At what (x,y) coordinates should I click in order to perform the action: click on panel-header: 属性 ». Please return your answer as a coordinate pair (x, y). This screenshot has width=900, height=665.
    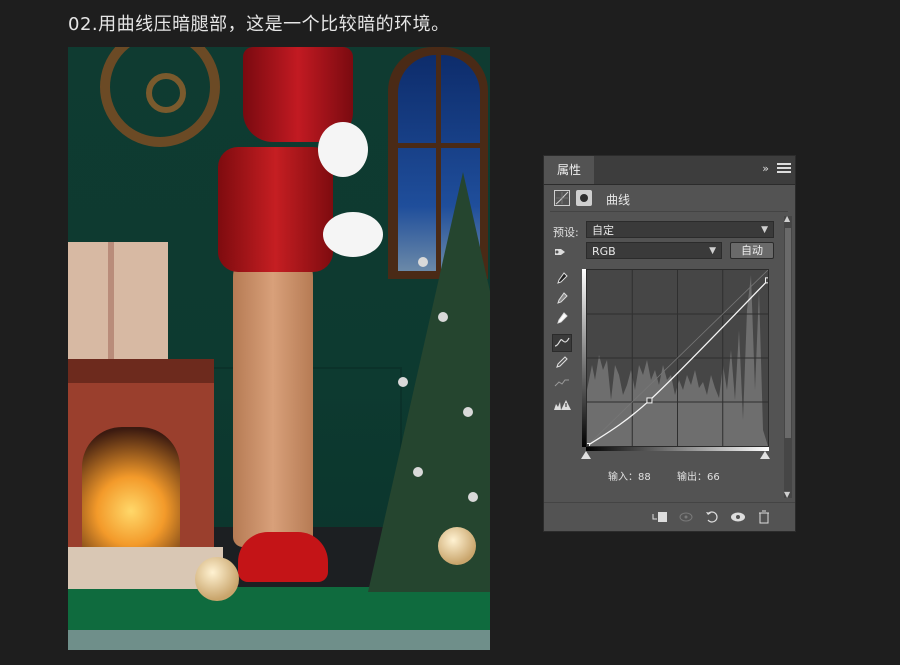
    Looking at the image, I should click on (669, 170).